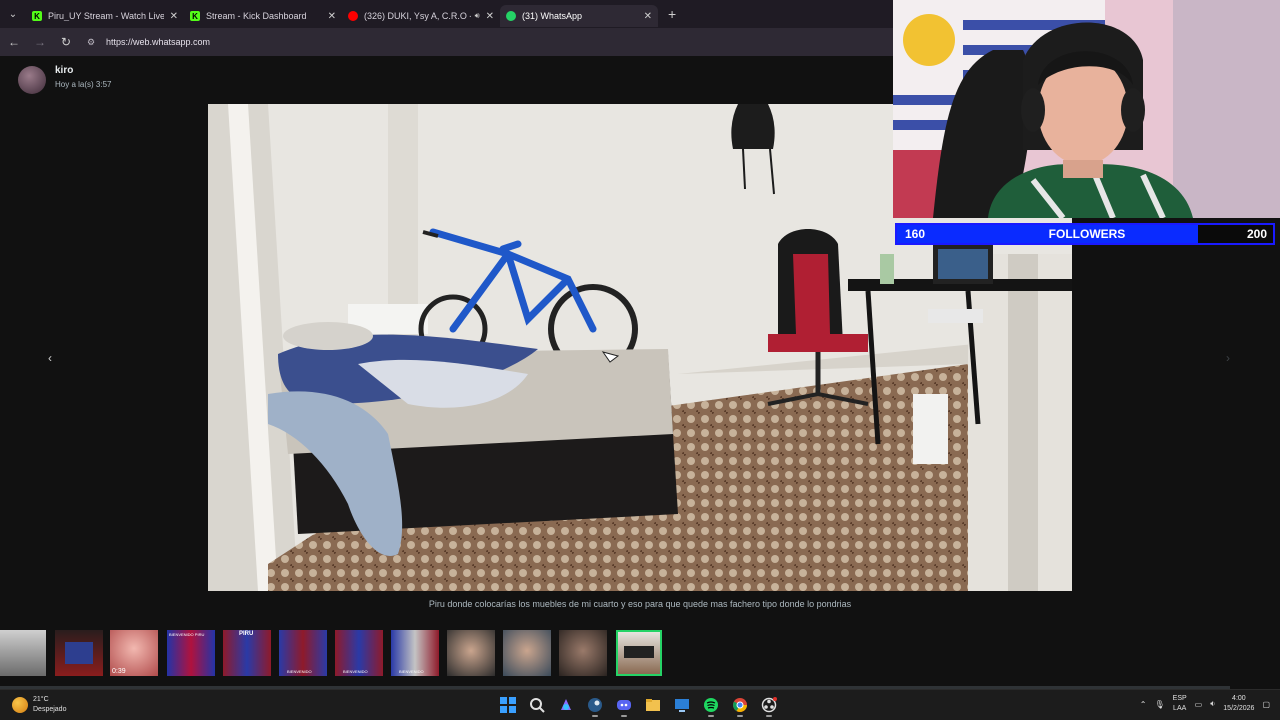 The height and width of the screenshot is (720, 1280). Describe the element at coordinates (353, 16) in the screenshot. I see `youtube-icon` at that location.